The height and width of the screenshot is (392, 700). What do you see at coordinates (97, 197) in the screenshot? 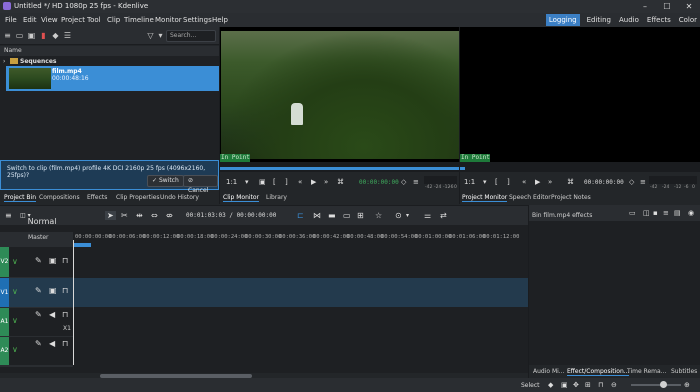
I see `tab-effects: Effects` at bounding box center [97, 197].